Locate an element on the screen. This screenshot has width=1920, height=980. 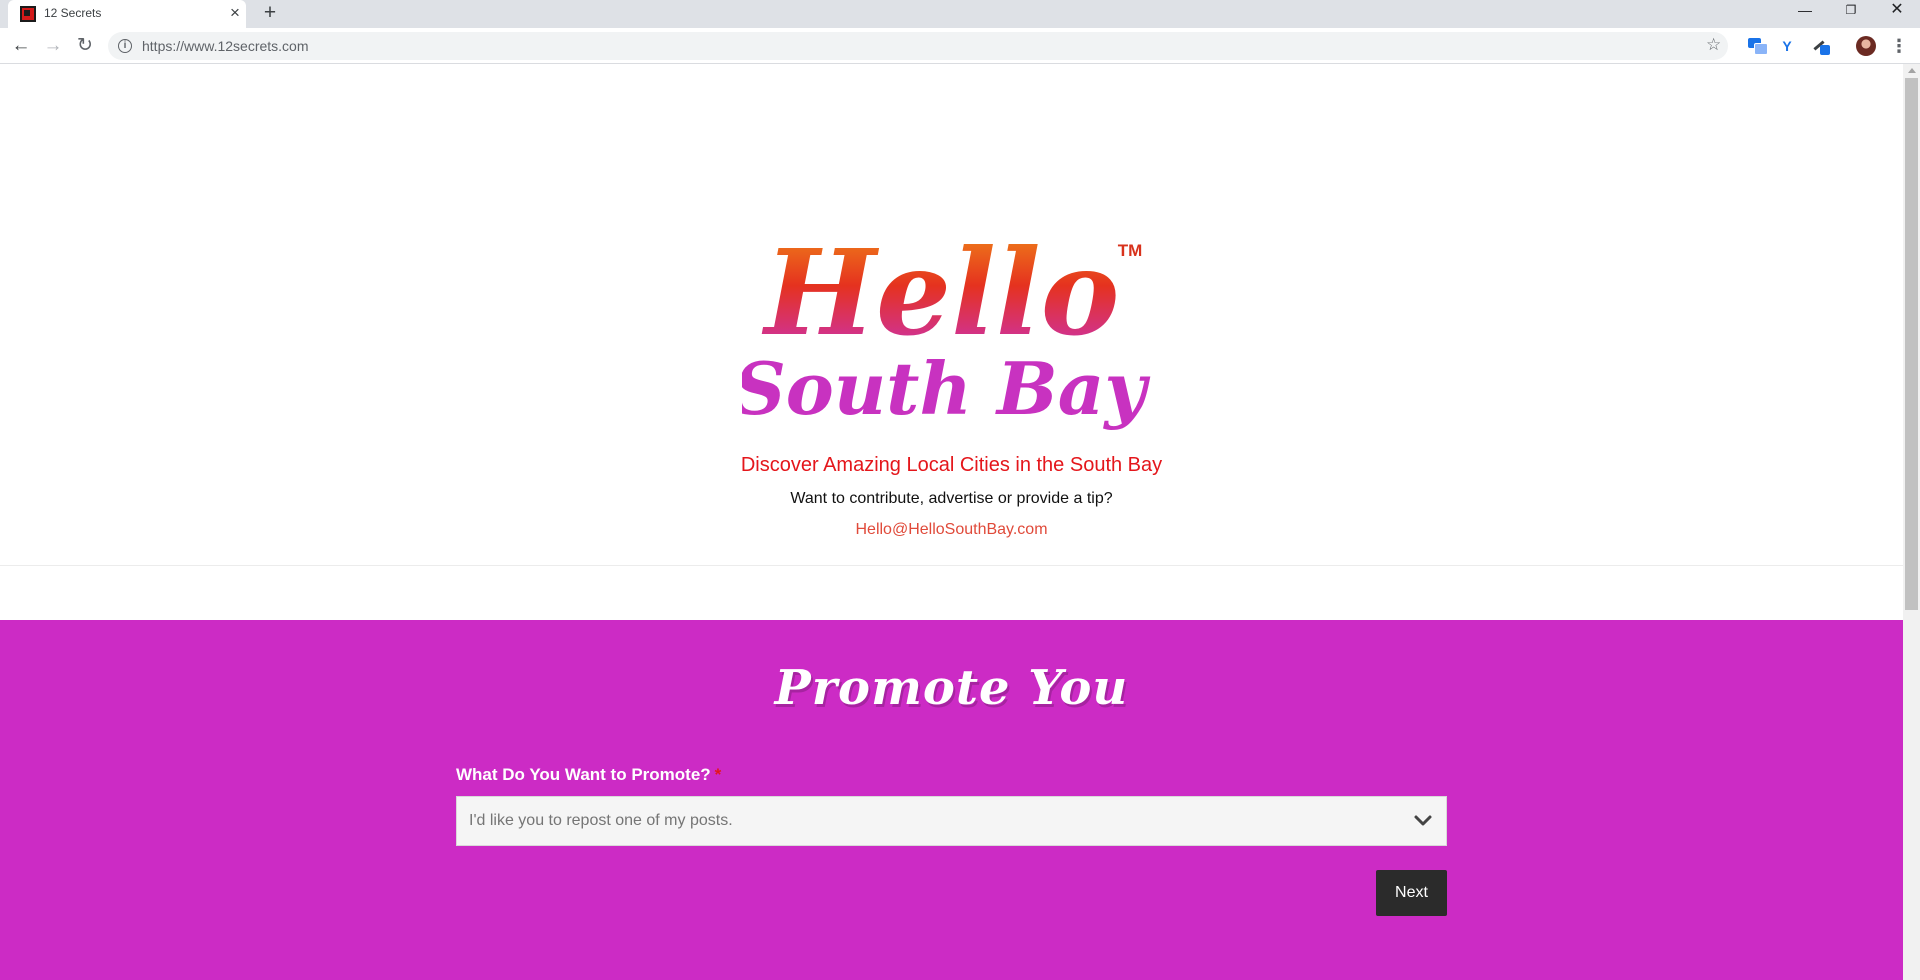
profile-avatar is located at coordinates (1866, 46).